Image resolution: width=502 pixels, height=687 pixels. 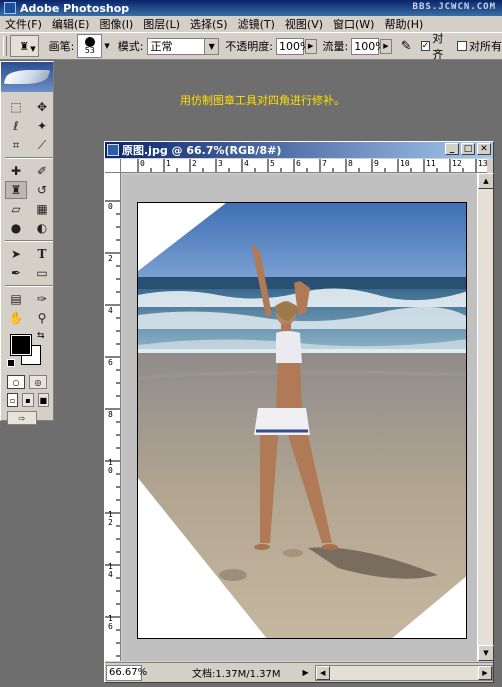 What do you see at coordinates (16, 209) in the screenshot?
I see `eraser-icon: ▱` at bounding box center [16, 209].